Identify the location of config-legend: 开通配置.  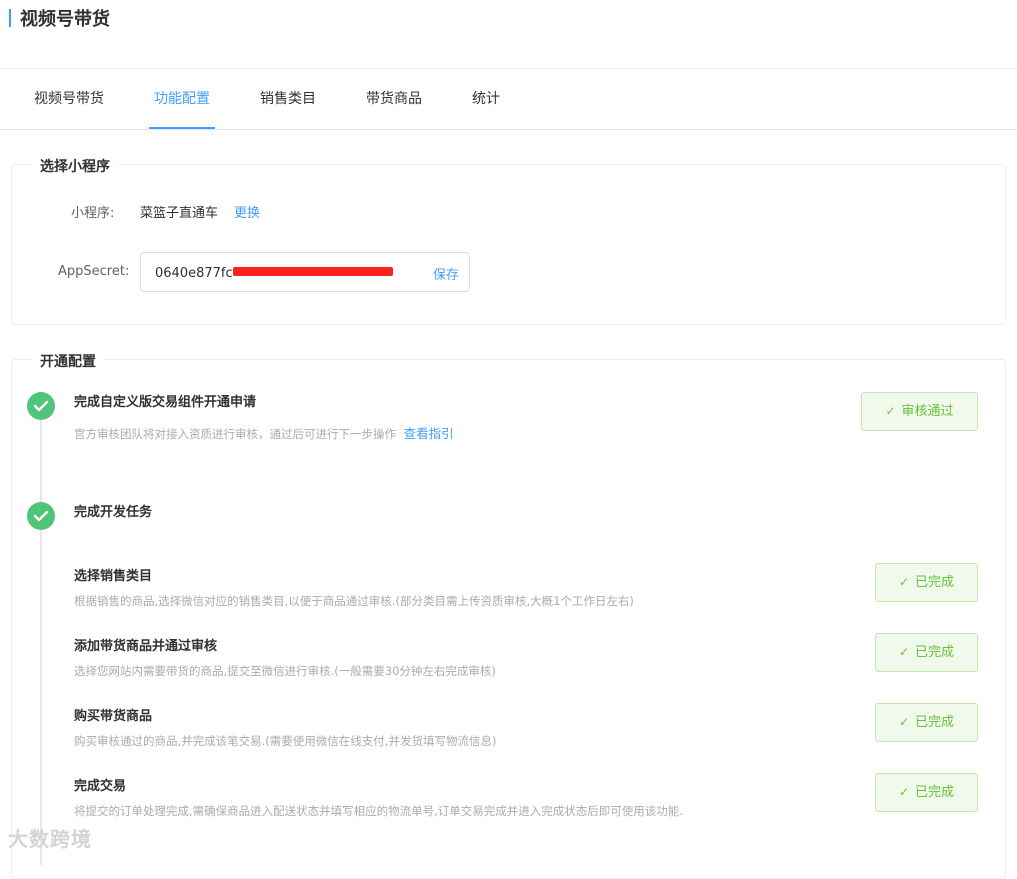
(68, 361).